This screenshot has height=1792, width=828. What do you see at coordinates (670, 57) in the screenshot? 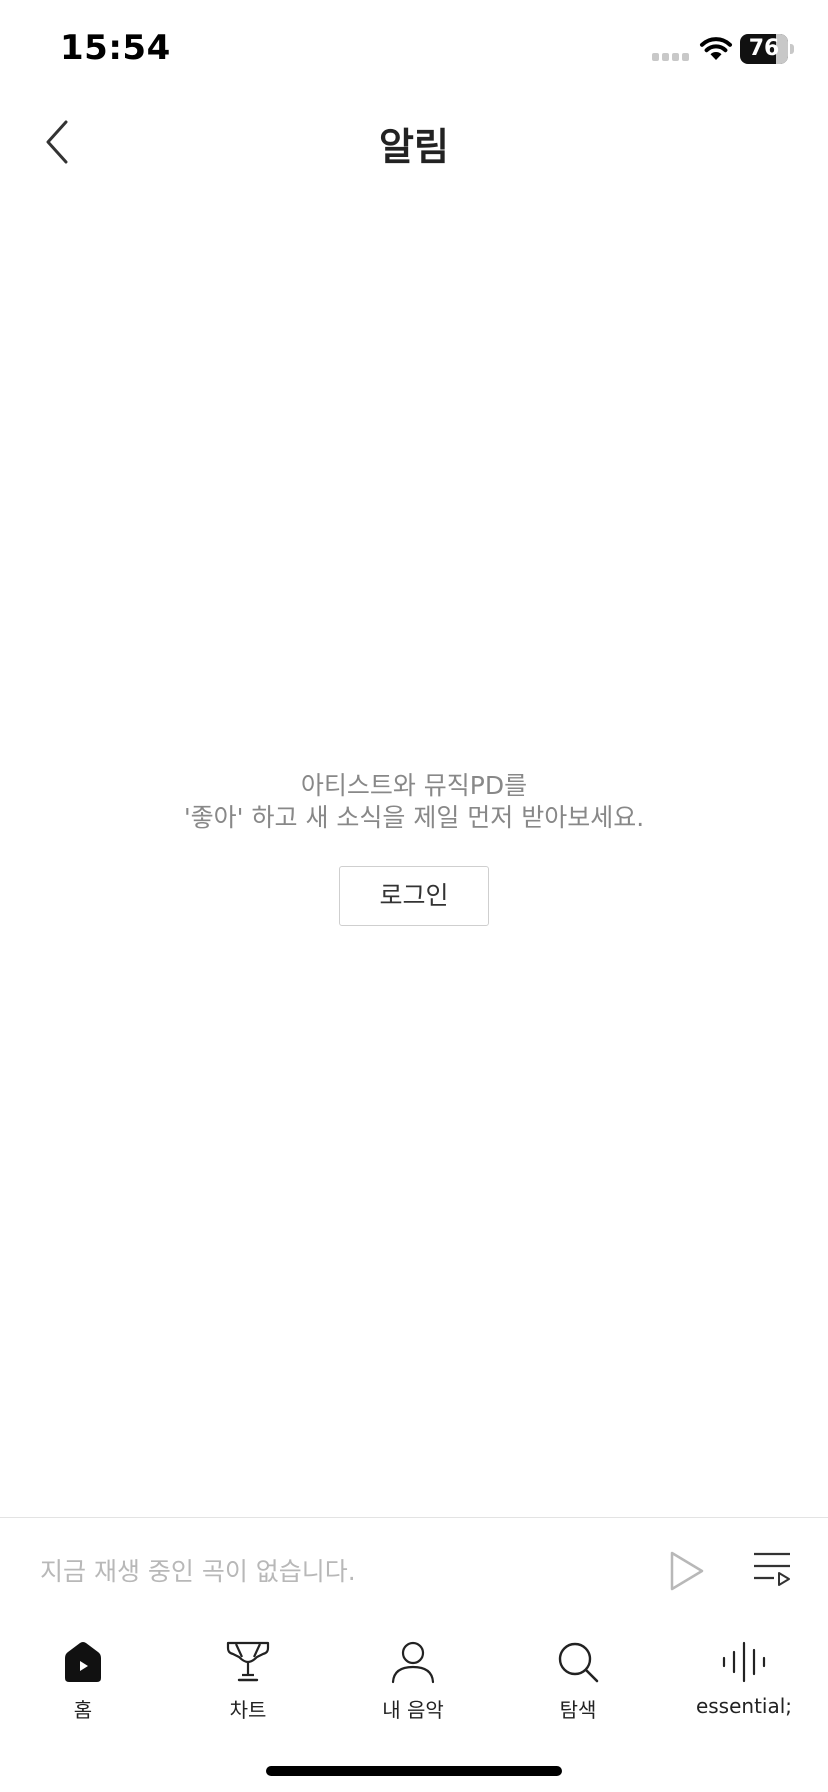
I see `cellular-signal-icon` at bounding box center [670, 57].